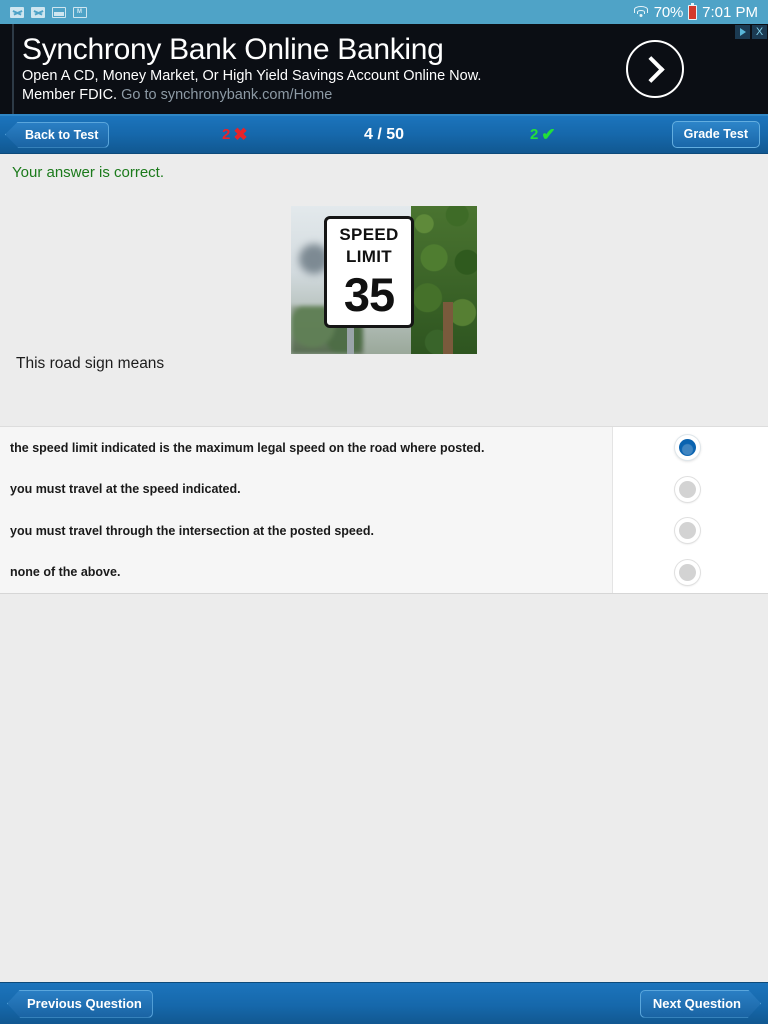 The height and width of the screenshot is (1024, 768). What do you see at coordinates (59, 12) in the screenshot?
I see `photo-icon` at bounding box center [59, 12].